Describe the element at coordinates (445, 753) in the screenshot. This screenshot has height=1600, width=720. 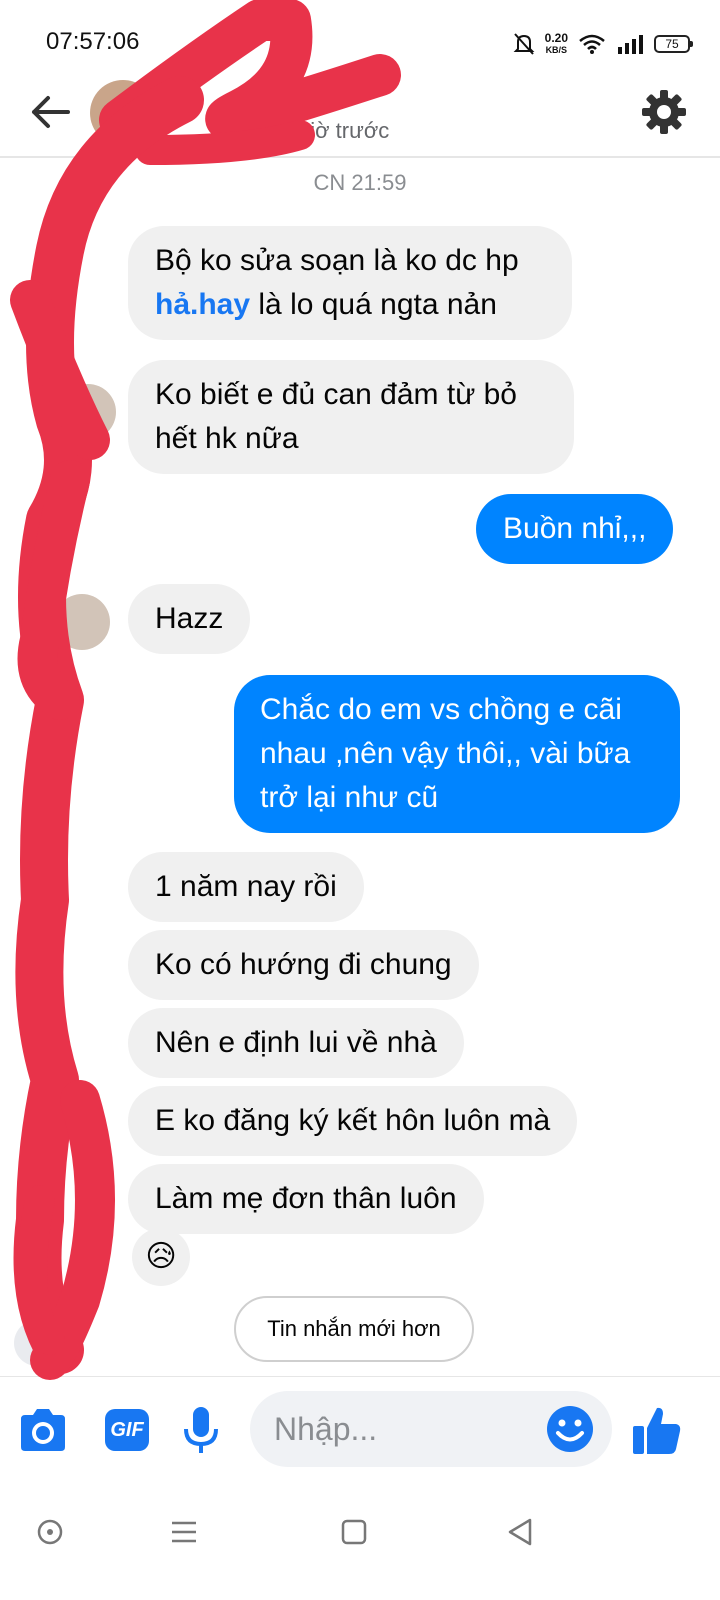
I see `message-text: nhau ,nên vậy thôi,, vài bữa` at that location.